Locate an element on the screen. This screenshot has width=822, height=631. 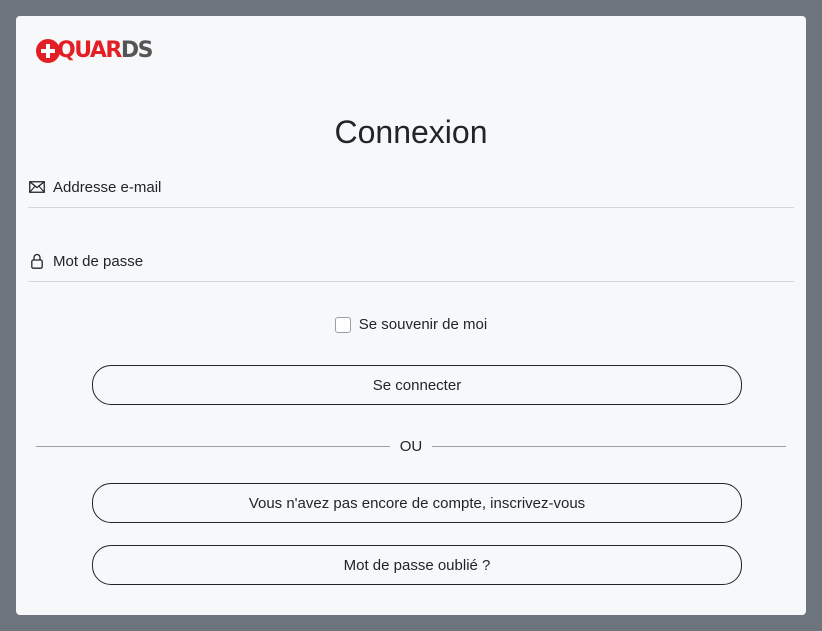
or-divider: OU is located at coordinates (411, 446).